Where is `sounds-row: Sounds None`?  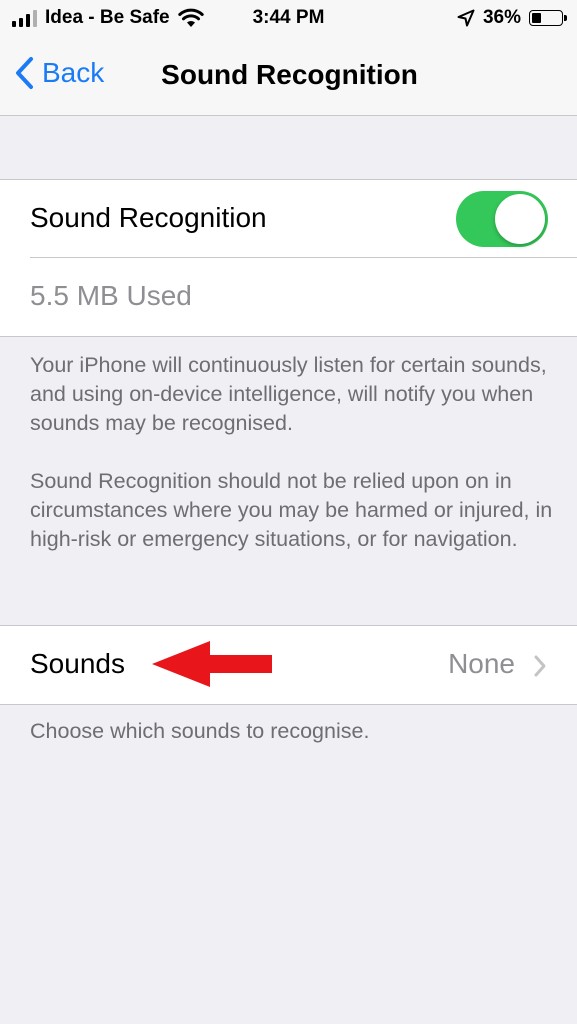 sounds-row: Sounds None is located at coordinates (288, 665).